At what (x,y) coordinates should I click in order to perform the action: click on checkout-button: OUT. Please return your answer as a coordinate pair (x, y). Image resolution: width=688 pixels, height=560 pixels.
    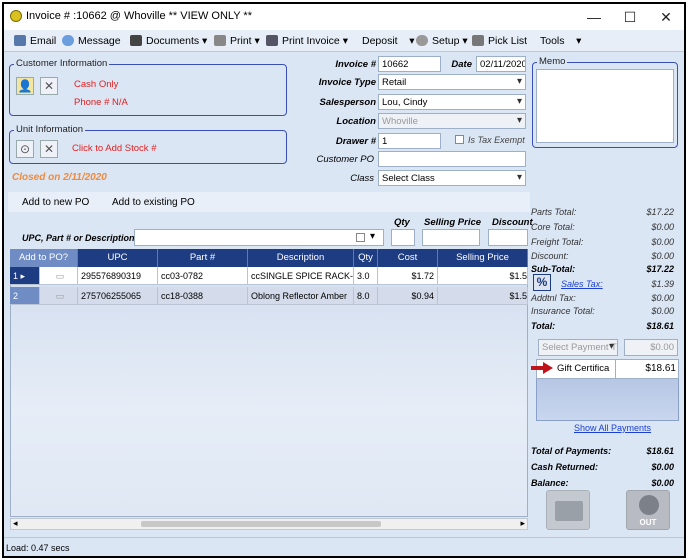
    Looking at the image, I should click on (648, 510).